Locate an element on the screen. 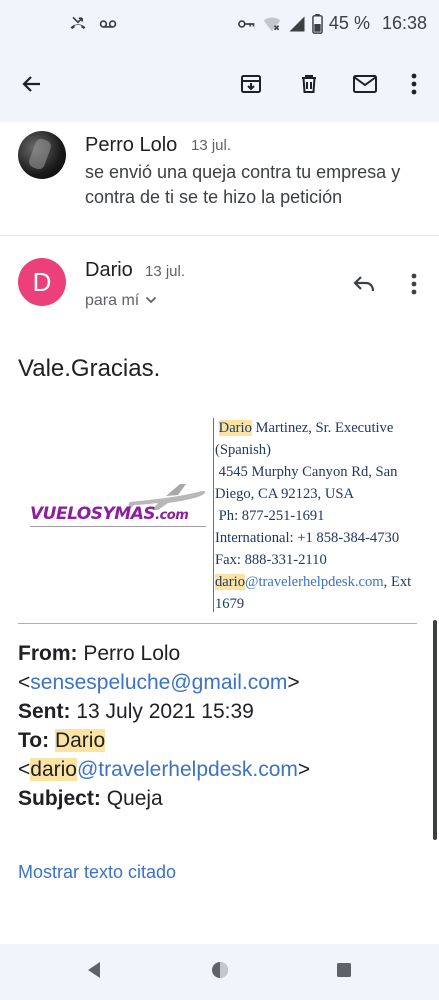  from-email-link: sensespeluche@gmail.com is located at coordinates (158, 682).